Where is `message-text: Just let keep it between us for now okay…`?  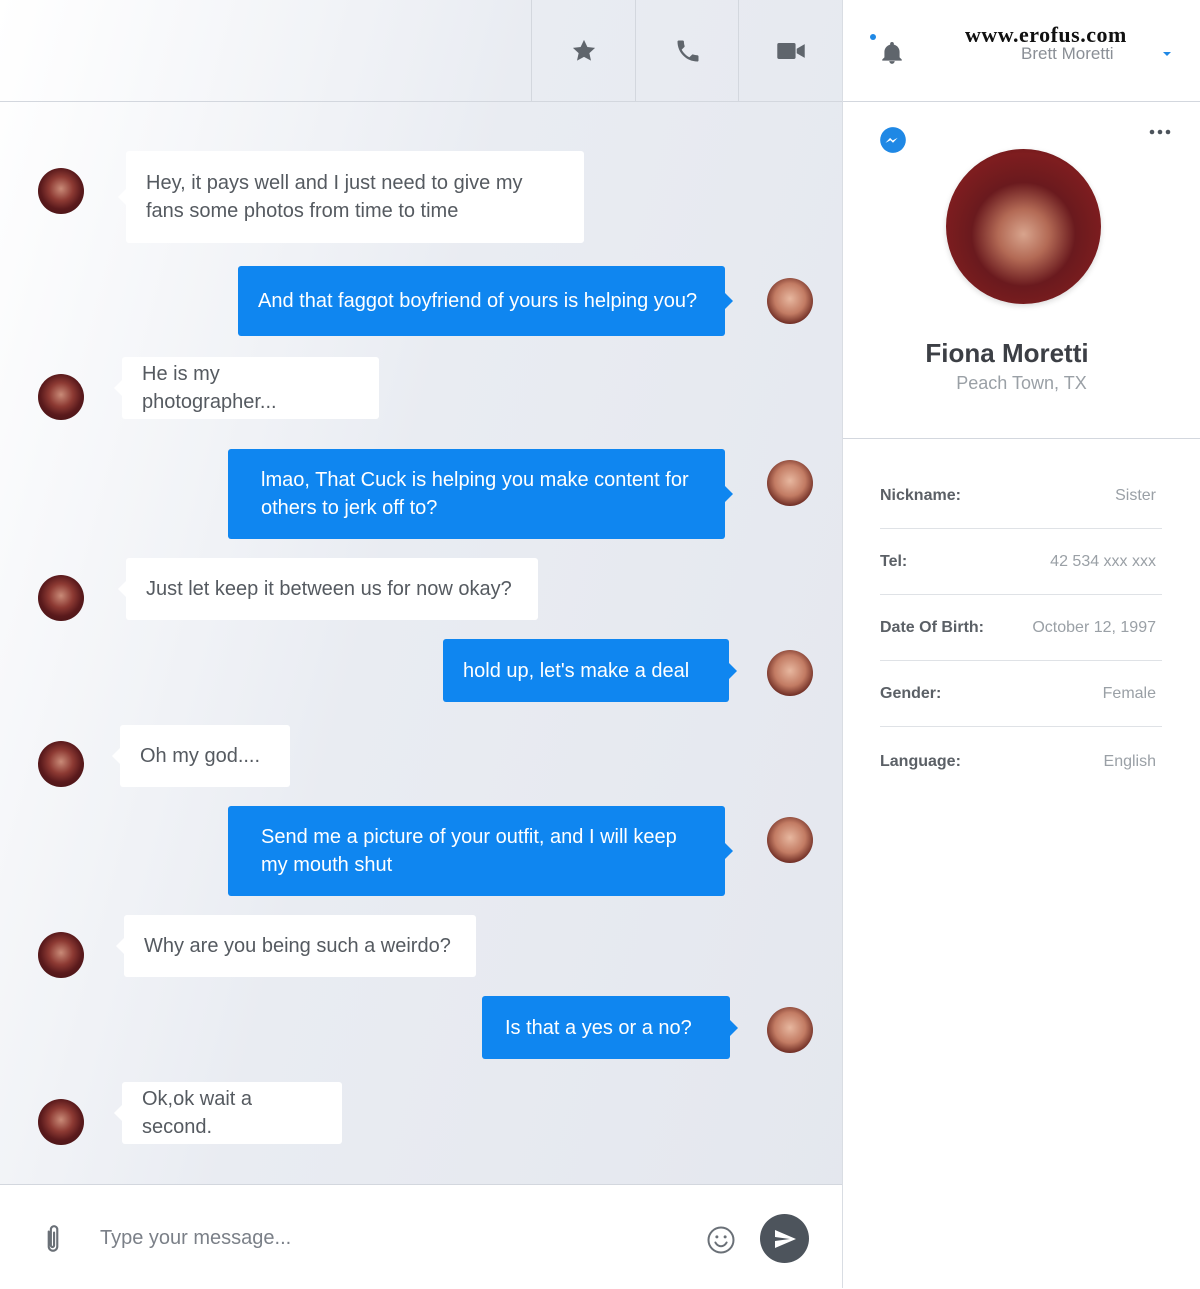 message-text: Just let keep it between us for now okay… is located at coordinates (329, 589).